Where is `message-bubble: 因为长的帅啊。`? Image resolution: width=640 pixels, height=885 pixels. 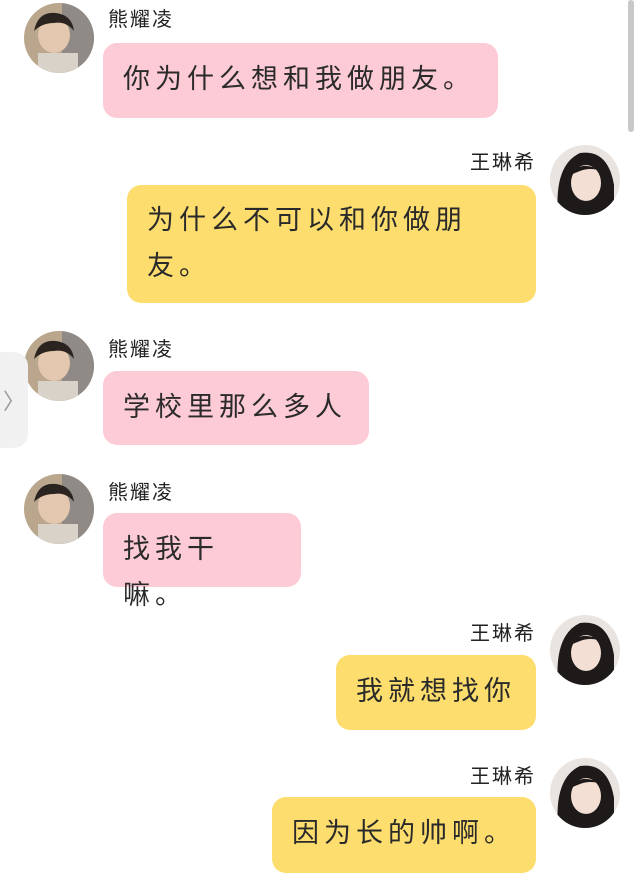
message-bubble: 因为长的帅啊。 is located at coordinates (404, 835).